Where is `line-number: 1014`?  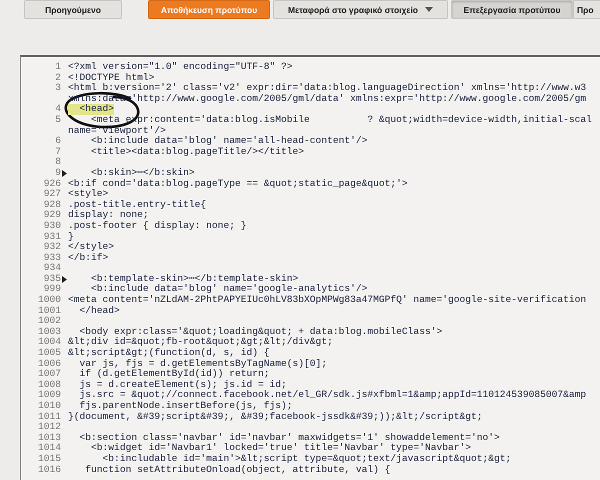 line-number: 1014 is located at coordinates (49, 448).